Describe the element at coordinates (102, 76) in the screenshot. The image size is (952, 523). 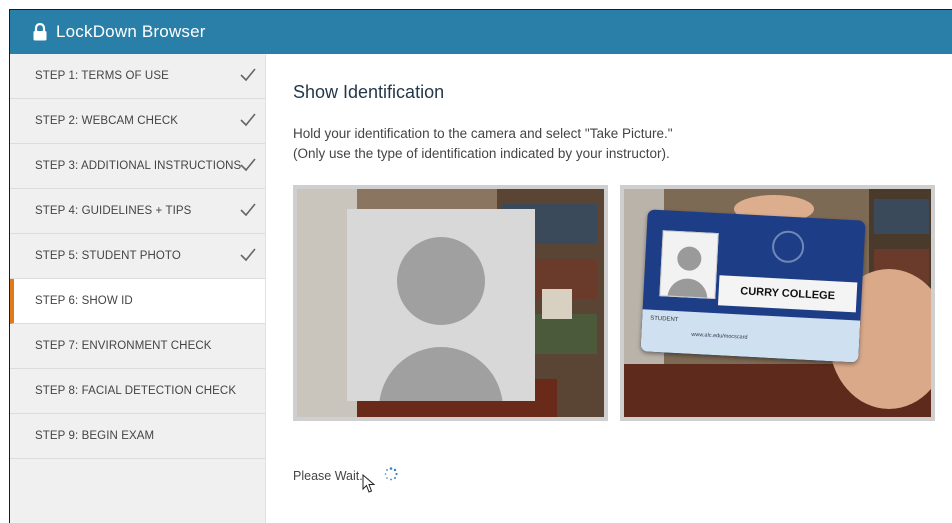
I see `step-label: STEP 1: TERMS OF USE` at that location.